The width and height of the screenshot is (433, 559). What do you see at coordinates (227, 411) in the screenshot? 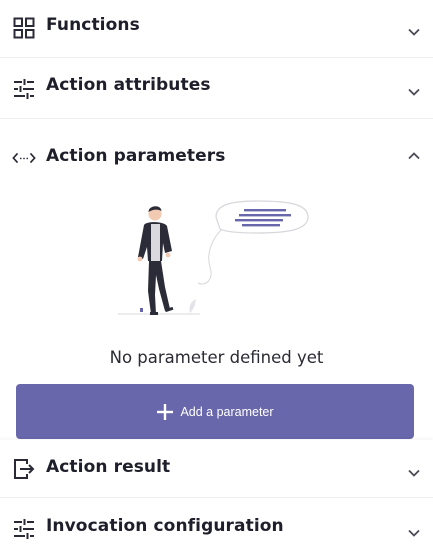
I see `add-parameter-label: Add a parameter` at bounding box center [227, 411].